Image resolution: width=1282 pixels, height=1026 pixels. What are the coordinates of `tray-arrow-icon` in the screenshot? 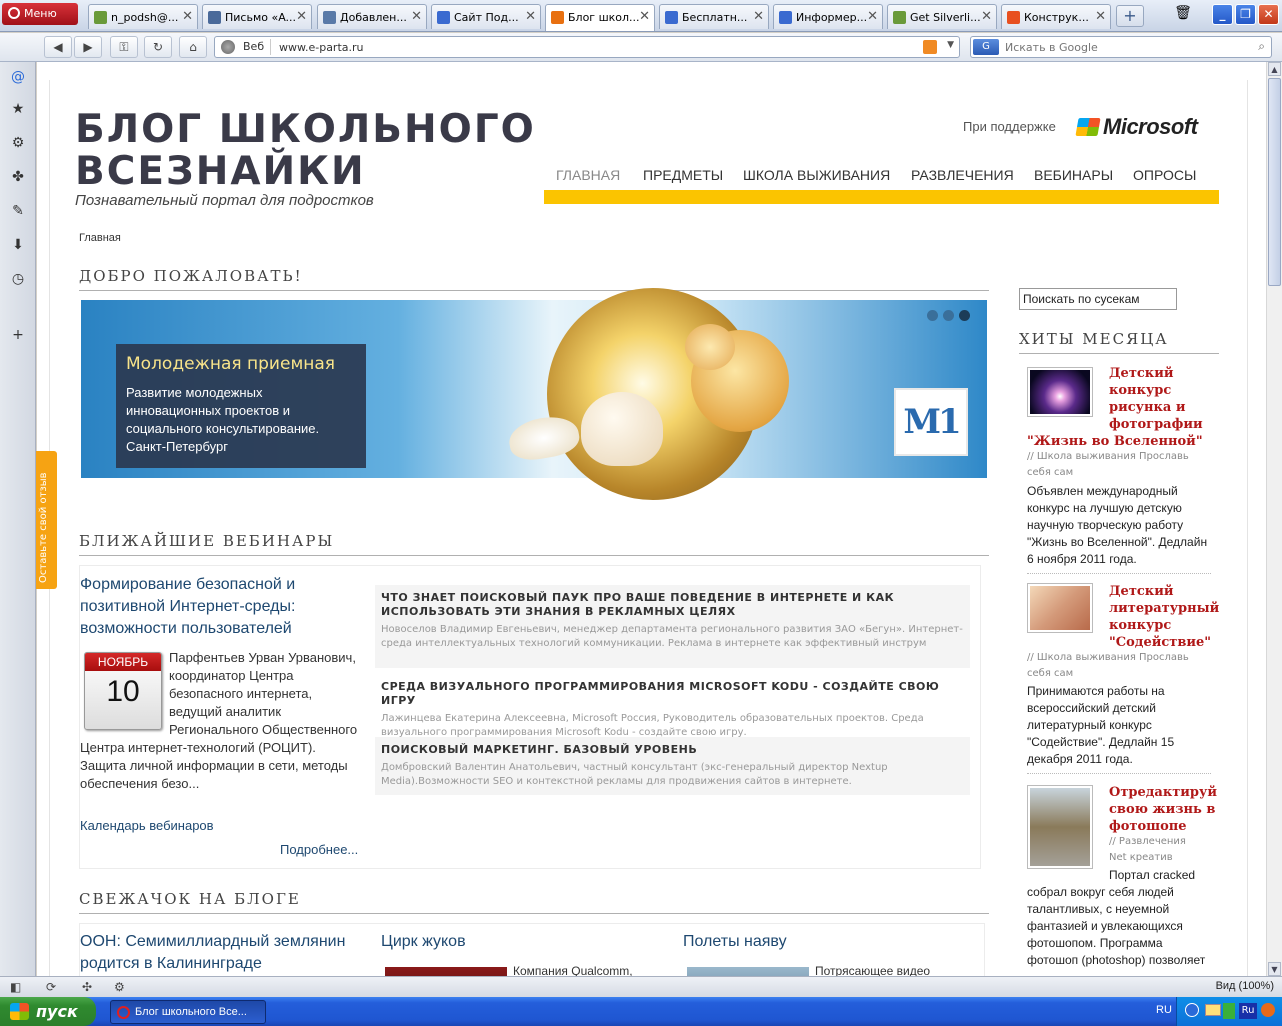 It's located at (1192, 1010).